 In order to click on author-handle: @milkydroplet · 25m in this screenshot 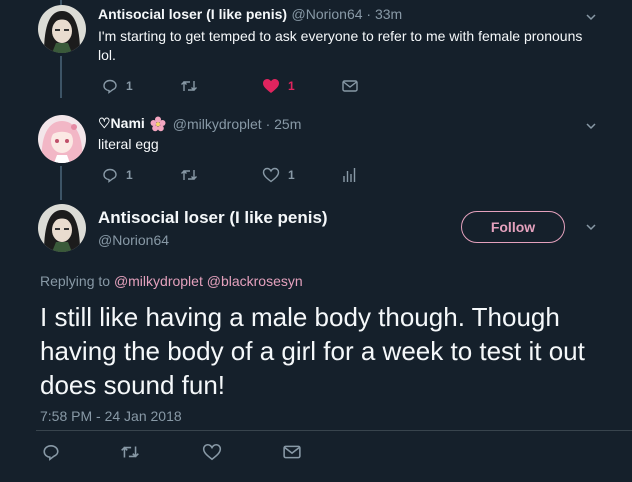, I will do `click(237, 124)`.